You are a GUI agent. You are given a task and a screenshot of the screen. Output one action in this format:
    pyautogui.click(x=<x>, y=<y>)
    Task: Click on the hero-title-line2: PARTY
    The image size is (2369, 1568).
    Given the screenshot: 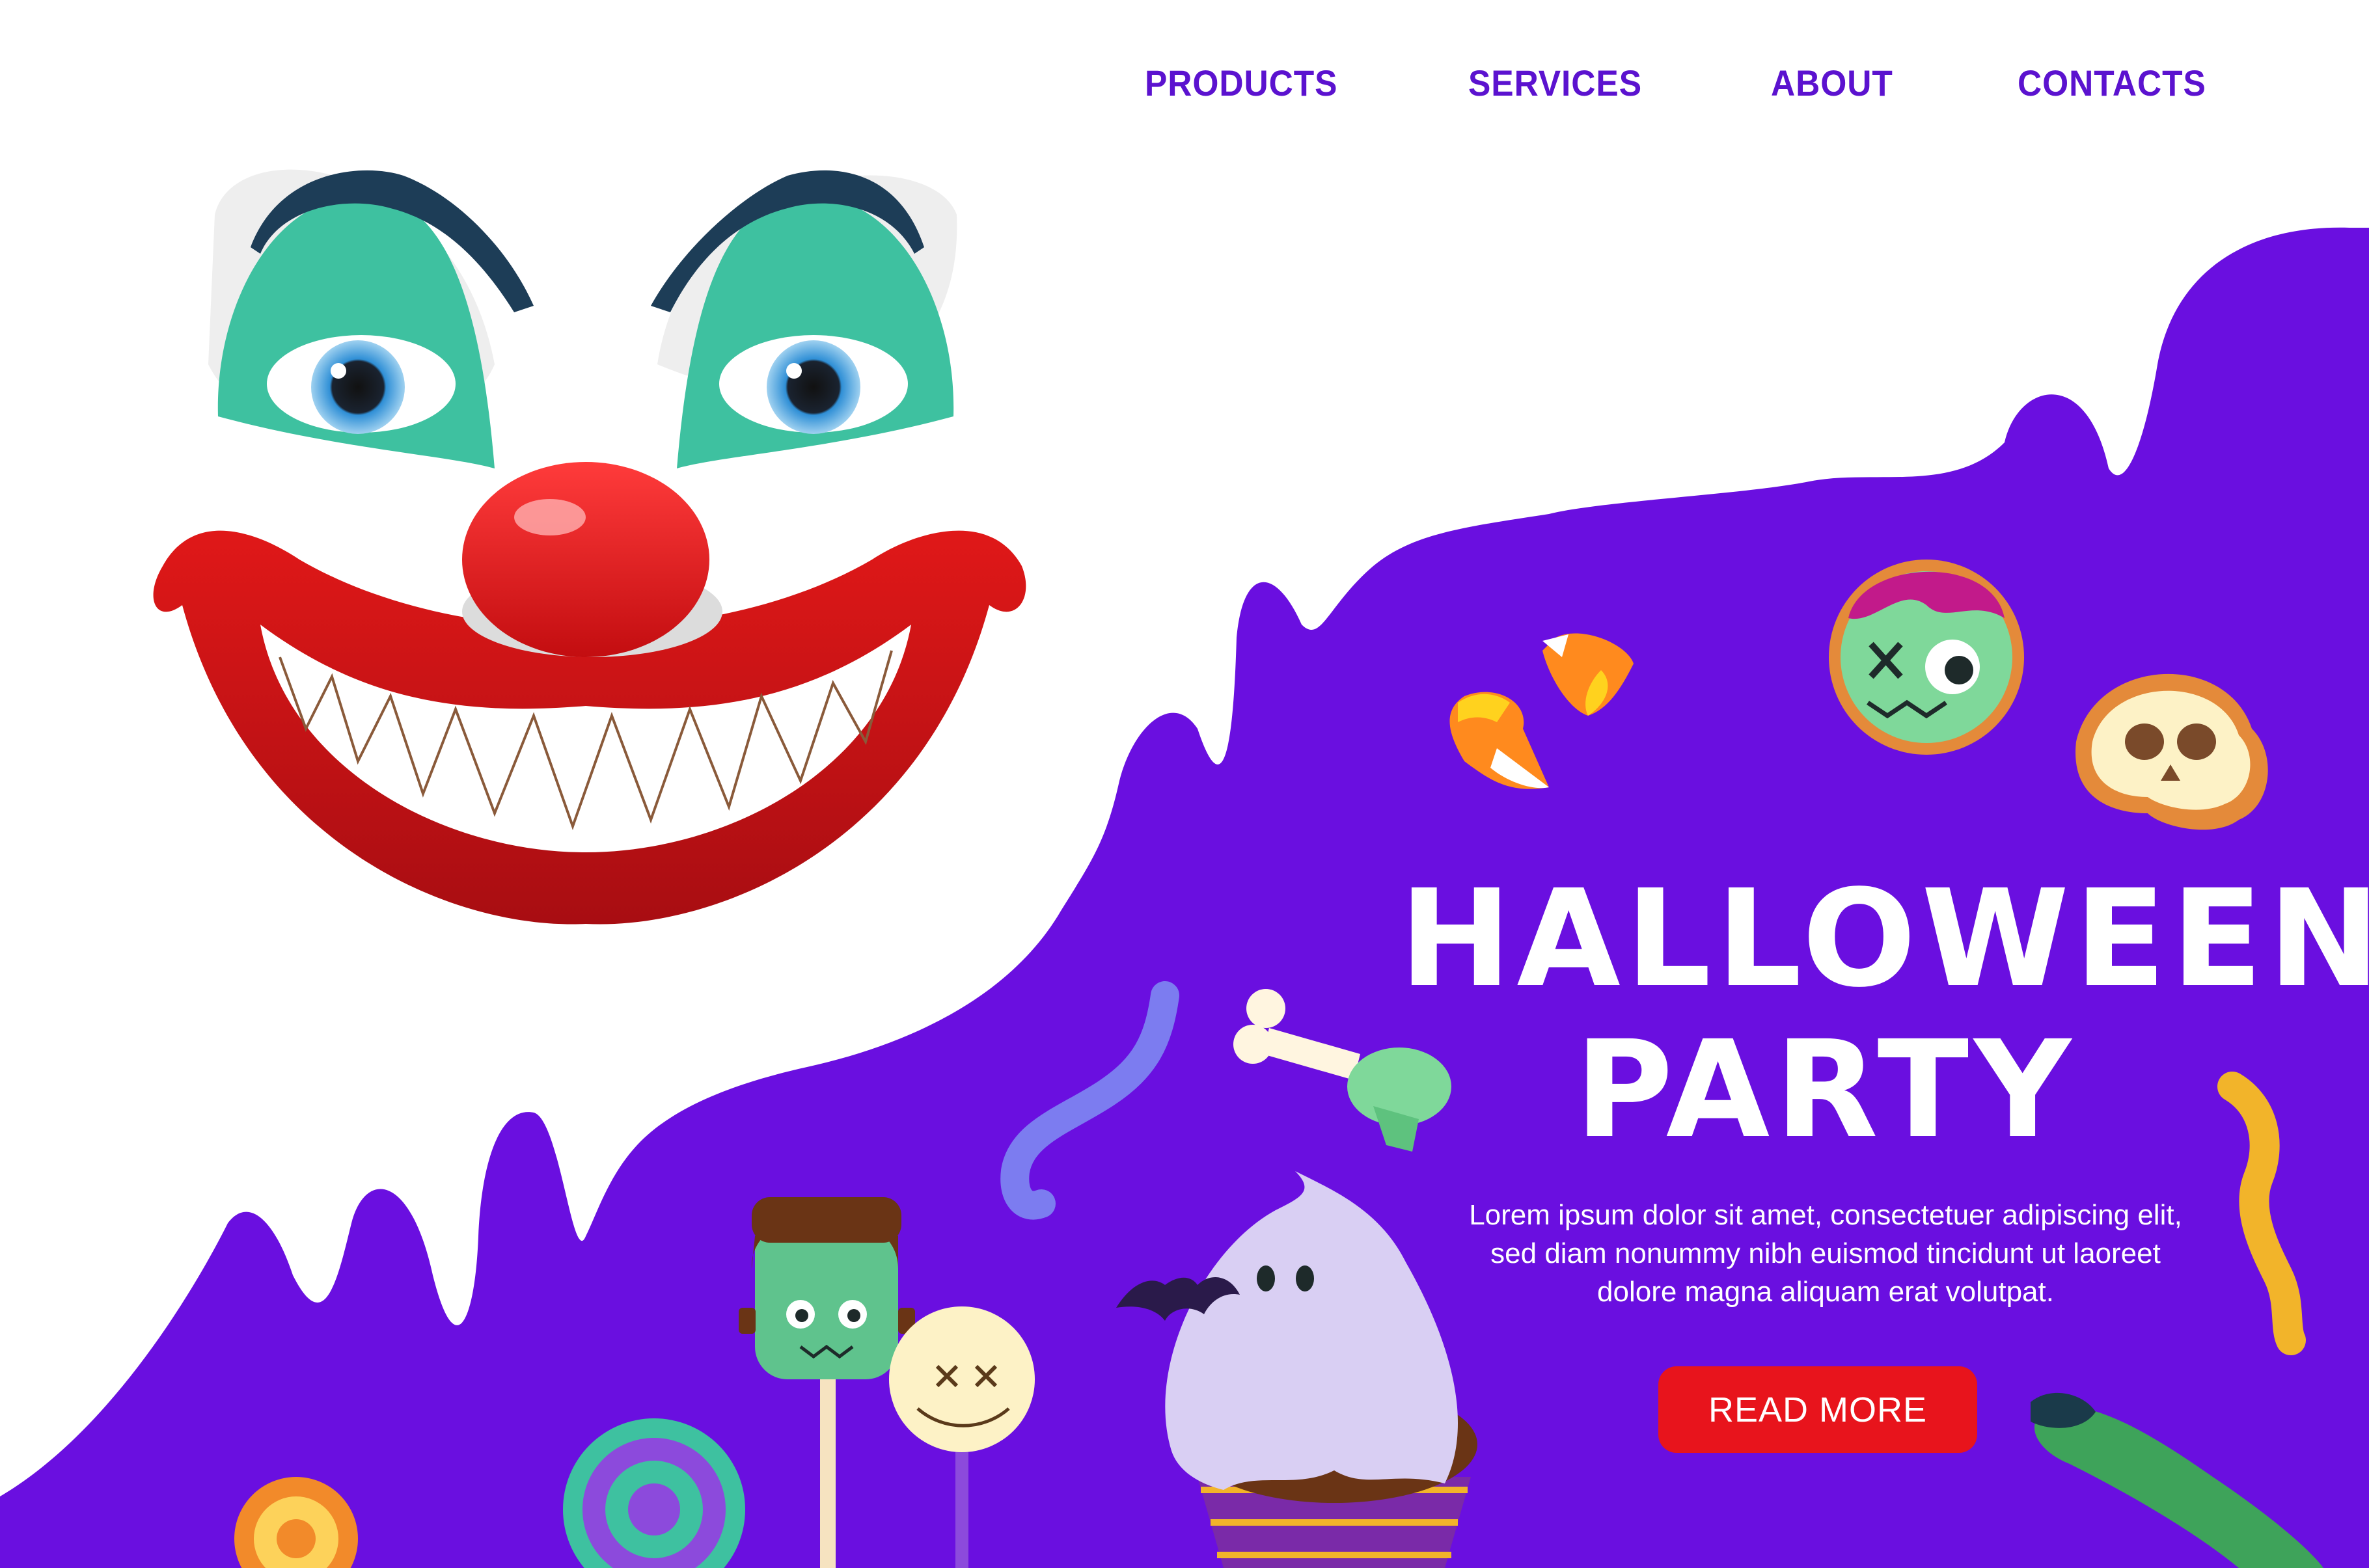 What is the action you would take?
    pyautogui.click(x=1826, y=1090)
    